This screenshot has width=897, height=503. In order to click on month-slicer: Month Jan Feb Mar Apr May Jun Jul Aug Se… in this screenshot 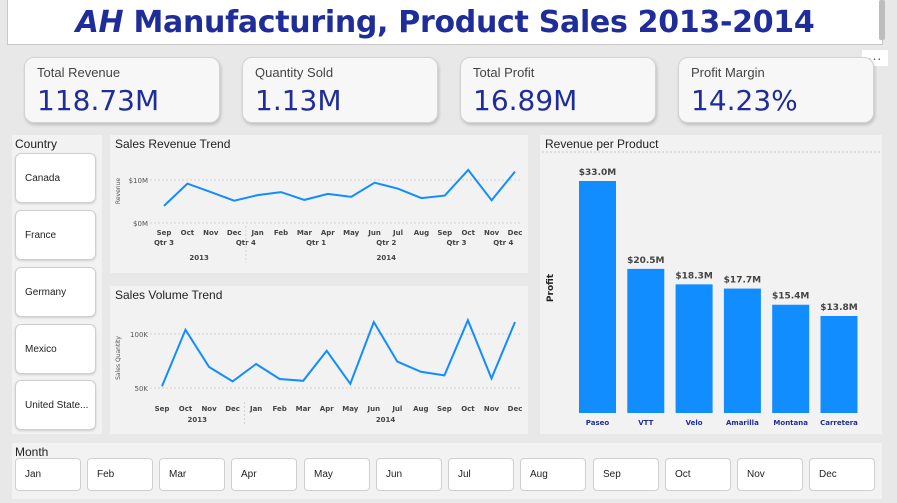, I will do `click(447, 471)`.